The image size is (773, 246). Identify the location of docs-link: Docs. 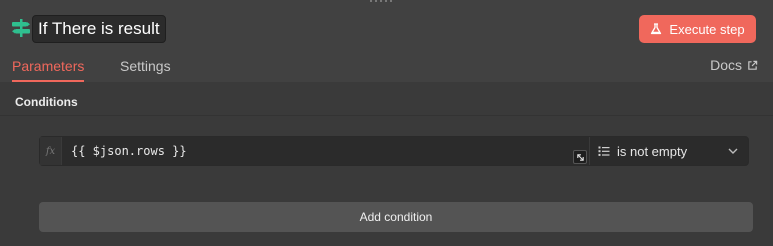
(734, 65).